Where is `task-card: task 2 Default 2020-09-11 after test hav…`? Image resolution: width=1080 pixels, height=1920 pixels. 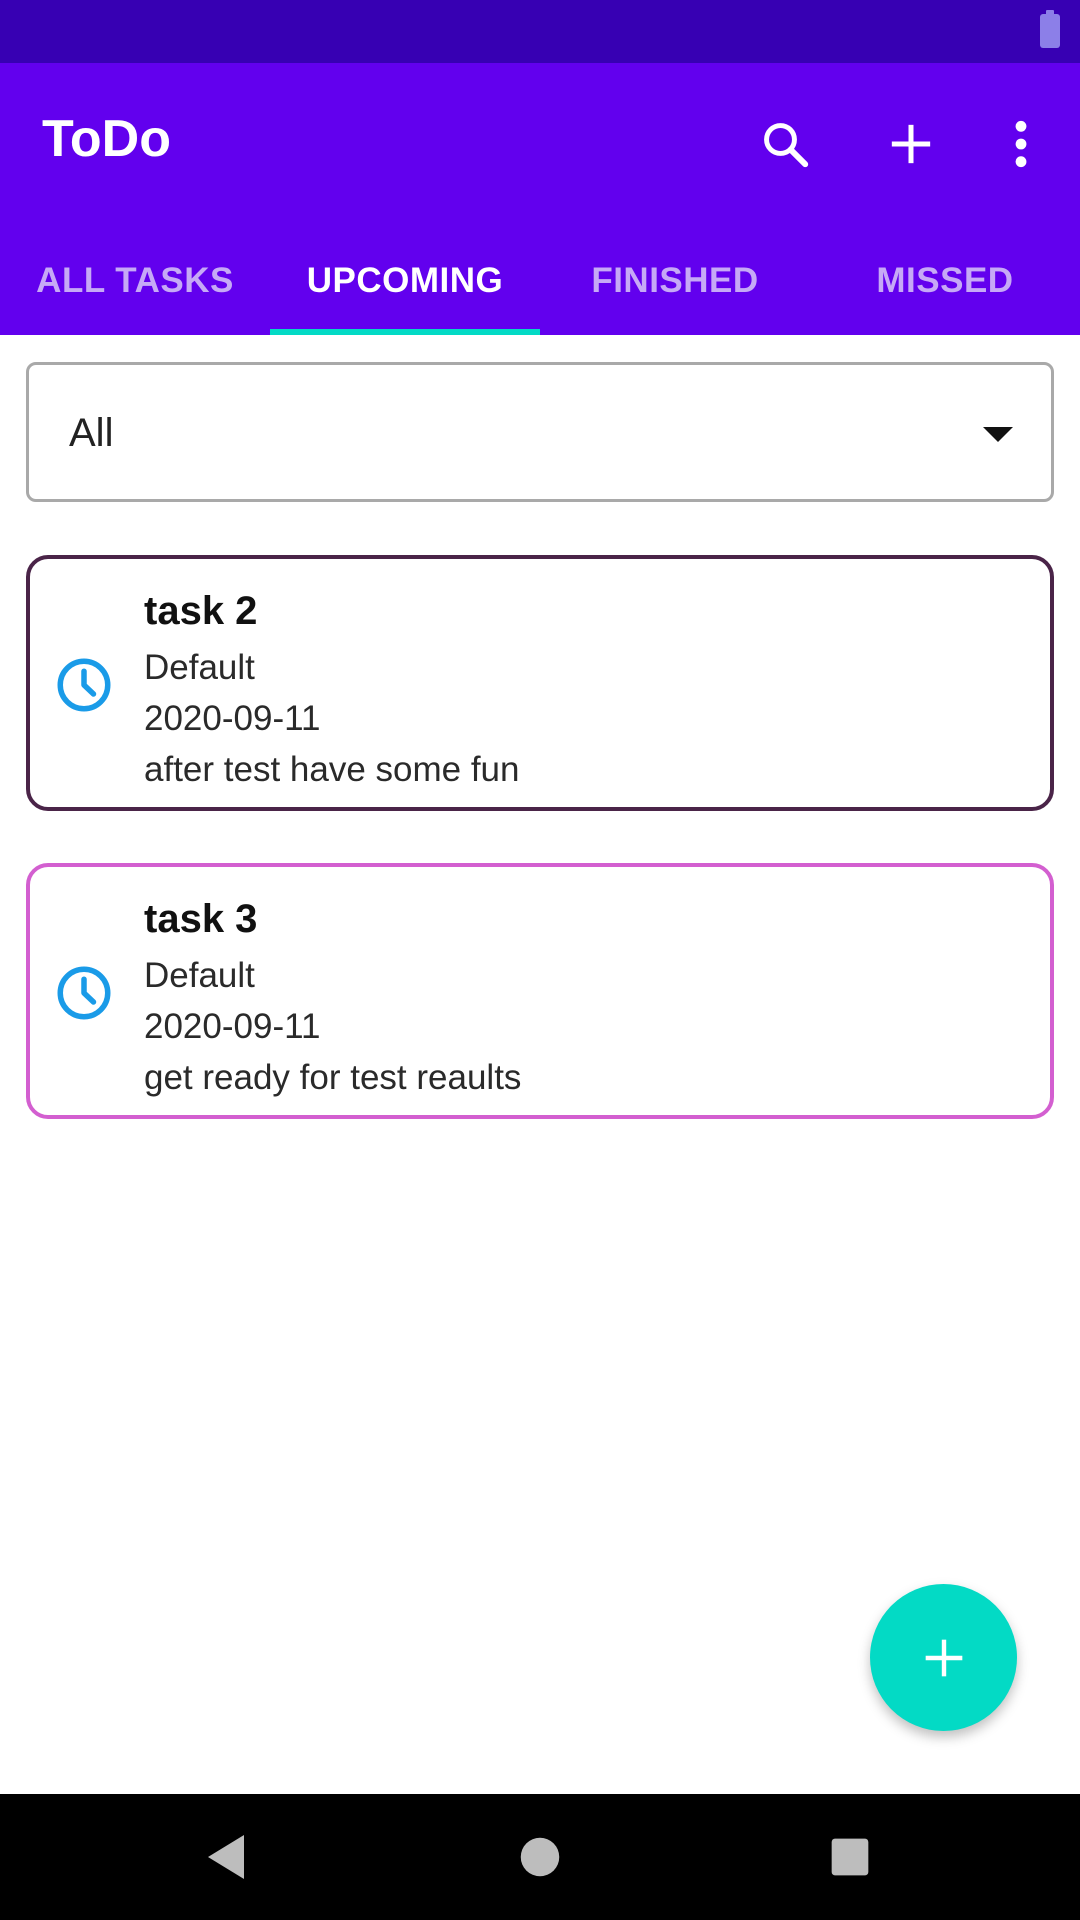 task-card: task 2 Default 2020-09-11 after test hav… is located at coordinates (540, 683).